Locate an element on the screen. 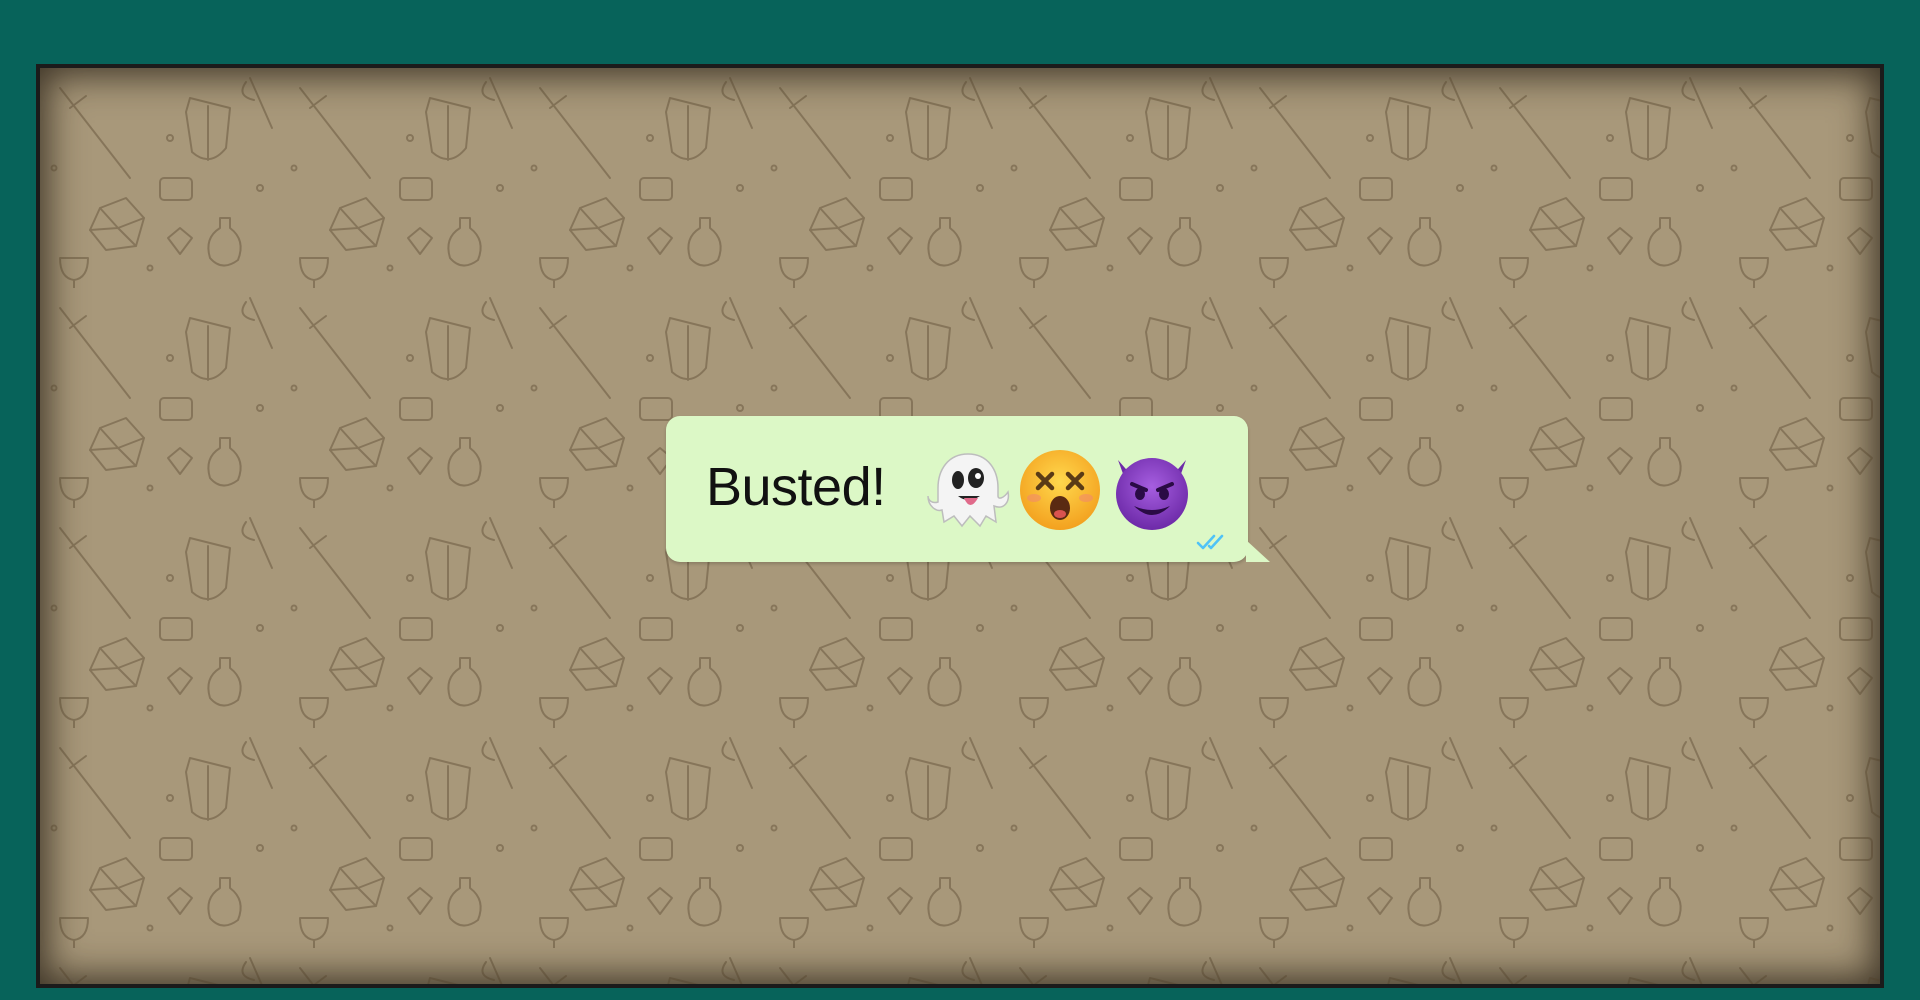 The height and width of the screenshot is (1000, 1920). message-text: Busted! is located at coordinates (796, 487).